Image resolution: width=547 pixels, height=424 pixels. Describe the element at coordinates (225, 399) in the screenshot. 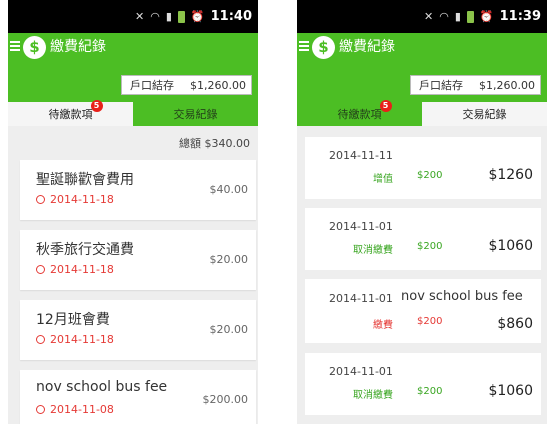

I see `item-amount: $200.00` at that location.